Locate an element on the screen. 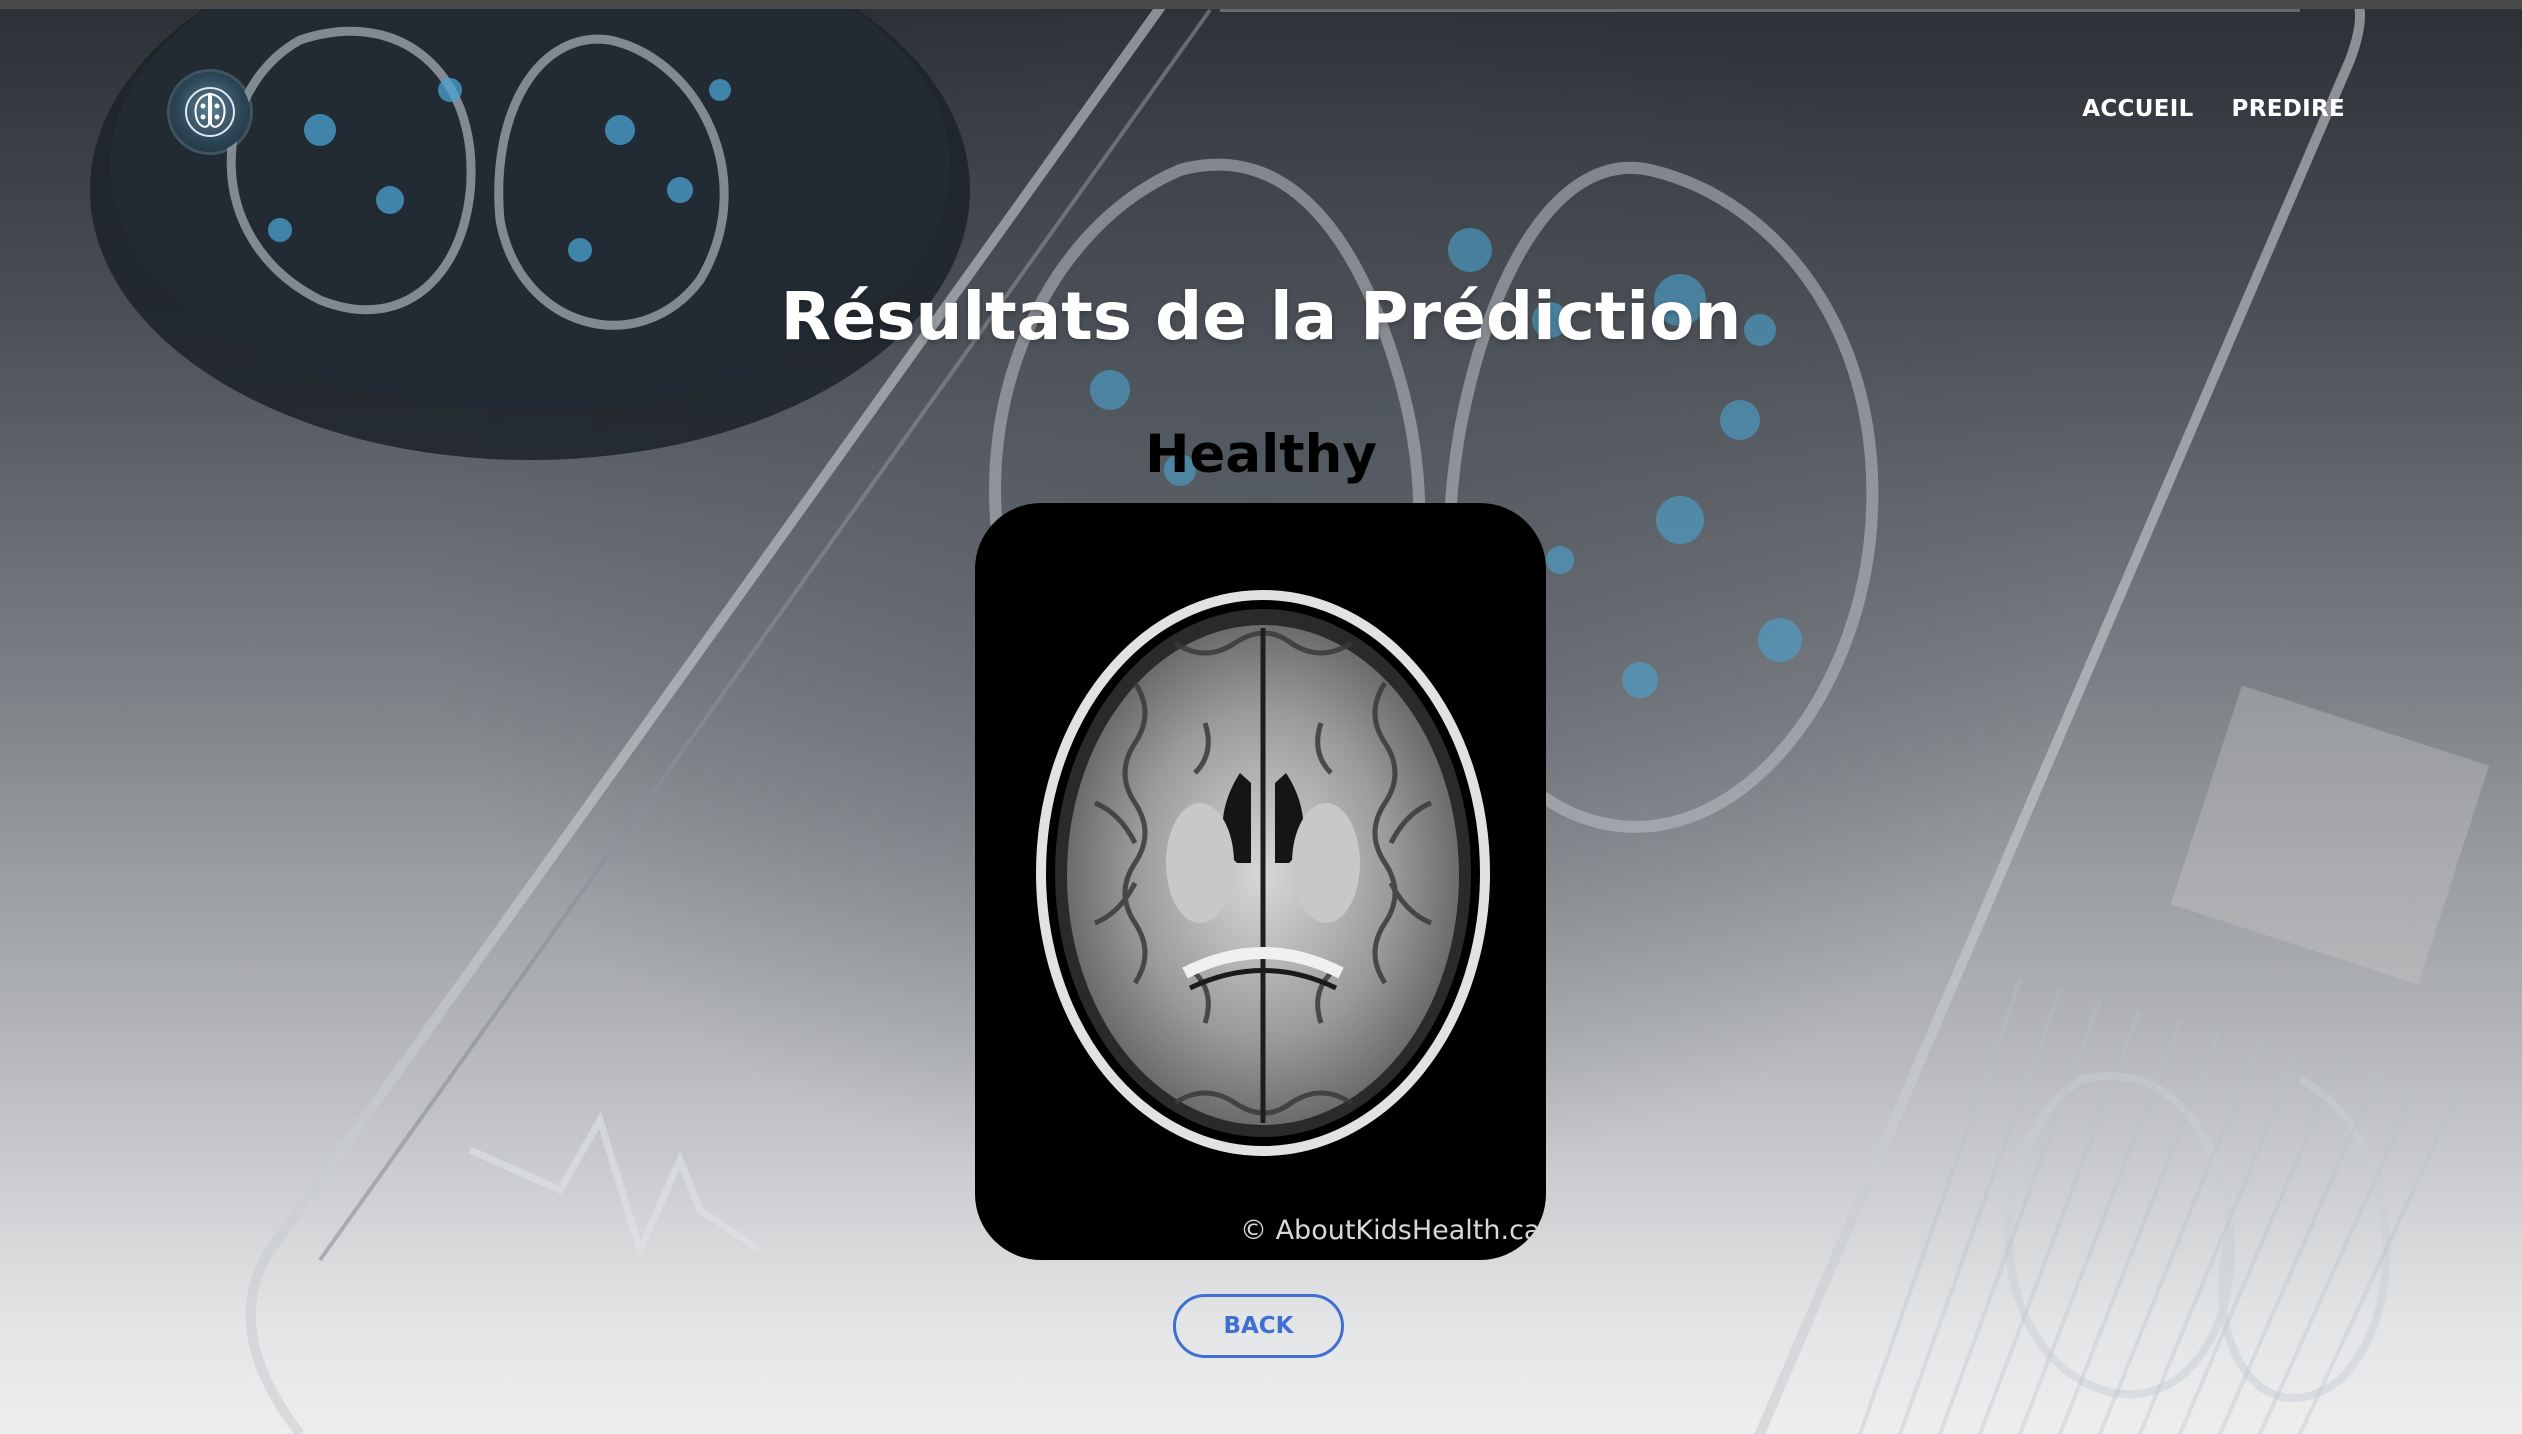 This screenshot has width=2522, height=1434. prediction-result: Healthy is located at coordinates (1261, 454).